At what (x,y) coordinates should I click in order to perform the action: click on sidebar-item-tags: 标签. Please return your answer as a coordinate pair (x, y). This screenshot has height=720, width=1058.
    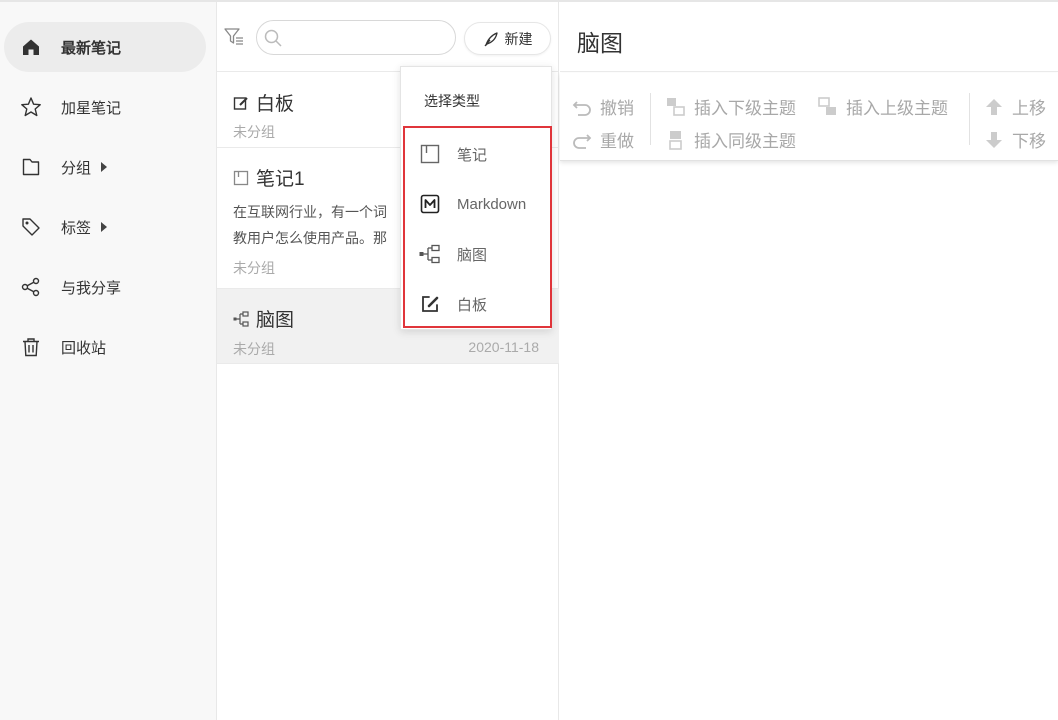
    Looking at the image, I should click on (105, 227).